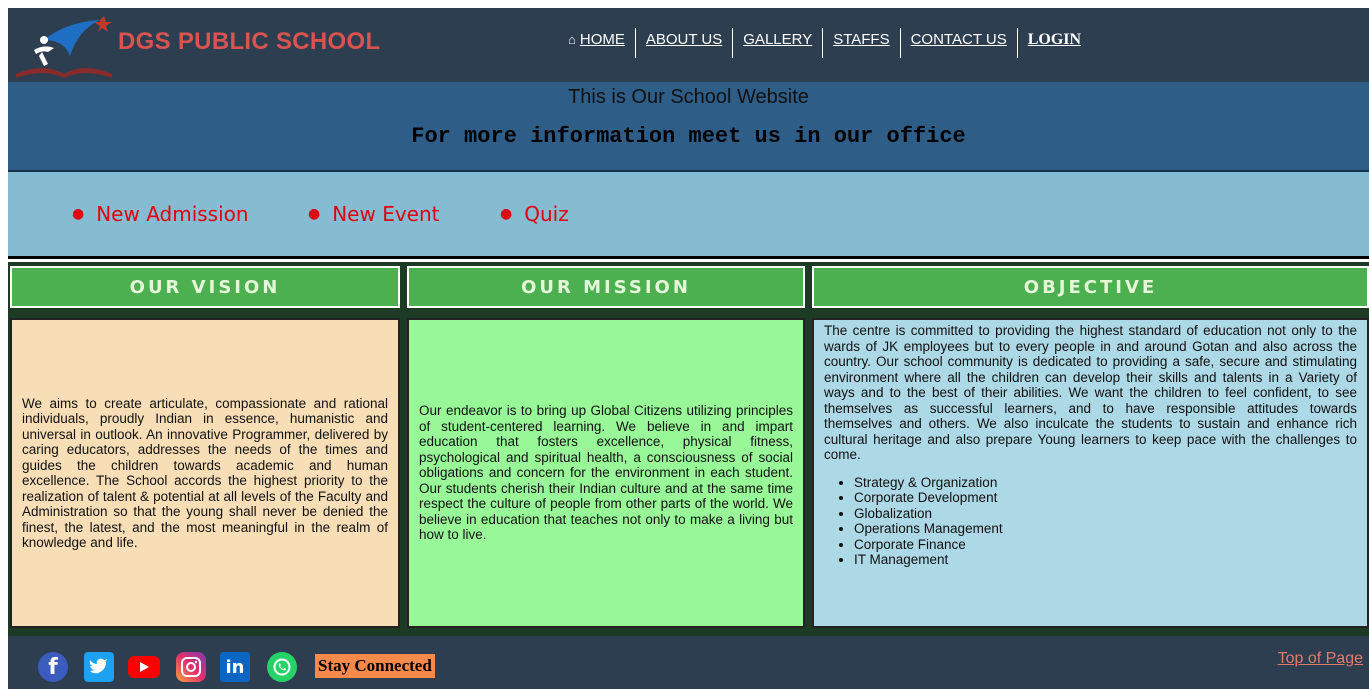 This screenshot has width=1369, height=689. Describe the element at coordinates (144, 667) in the screenshot. I see `youtube-icon` at that location.